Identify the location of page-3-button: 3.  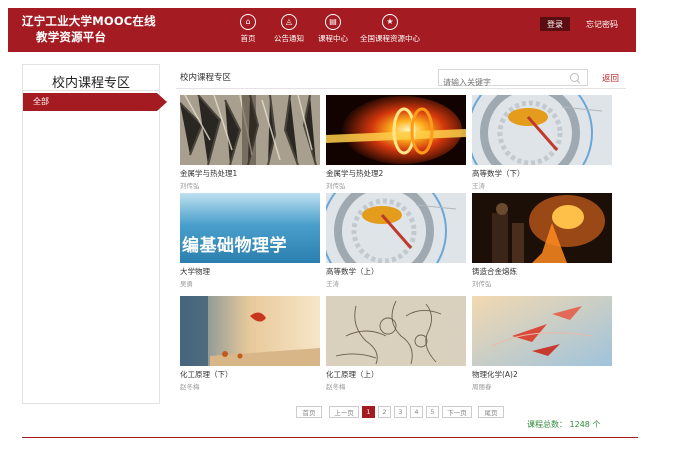
(400, 412).